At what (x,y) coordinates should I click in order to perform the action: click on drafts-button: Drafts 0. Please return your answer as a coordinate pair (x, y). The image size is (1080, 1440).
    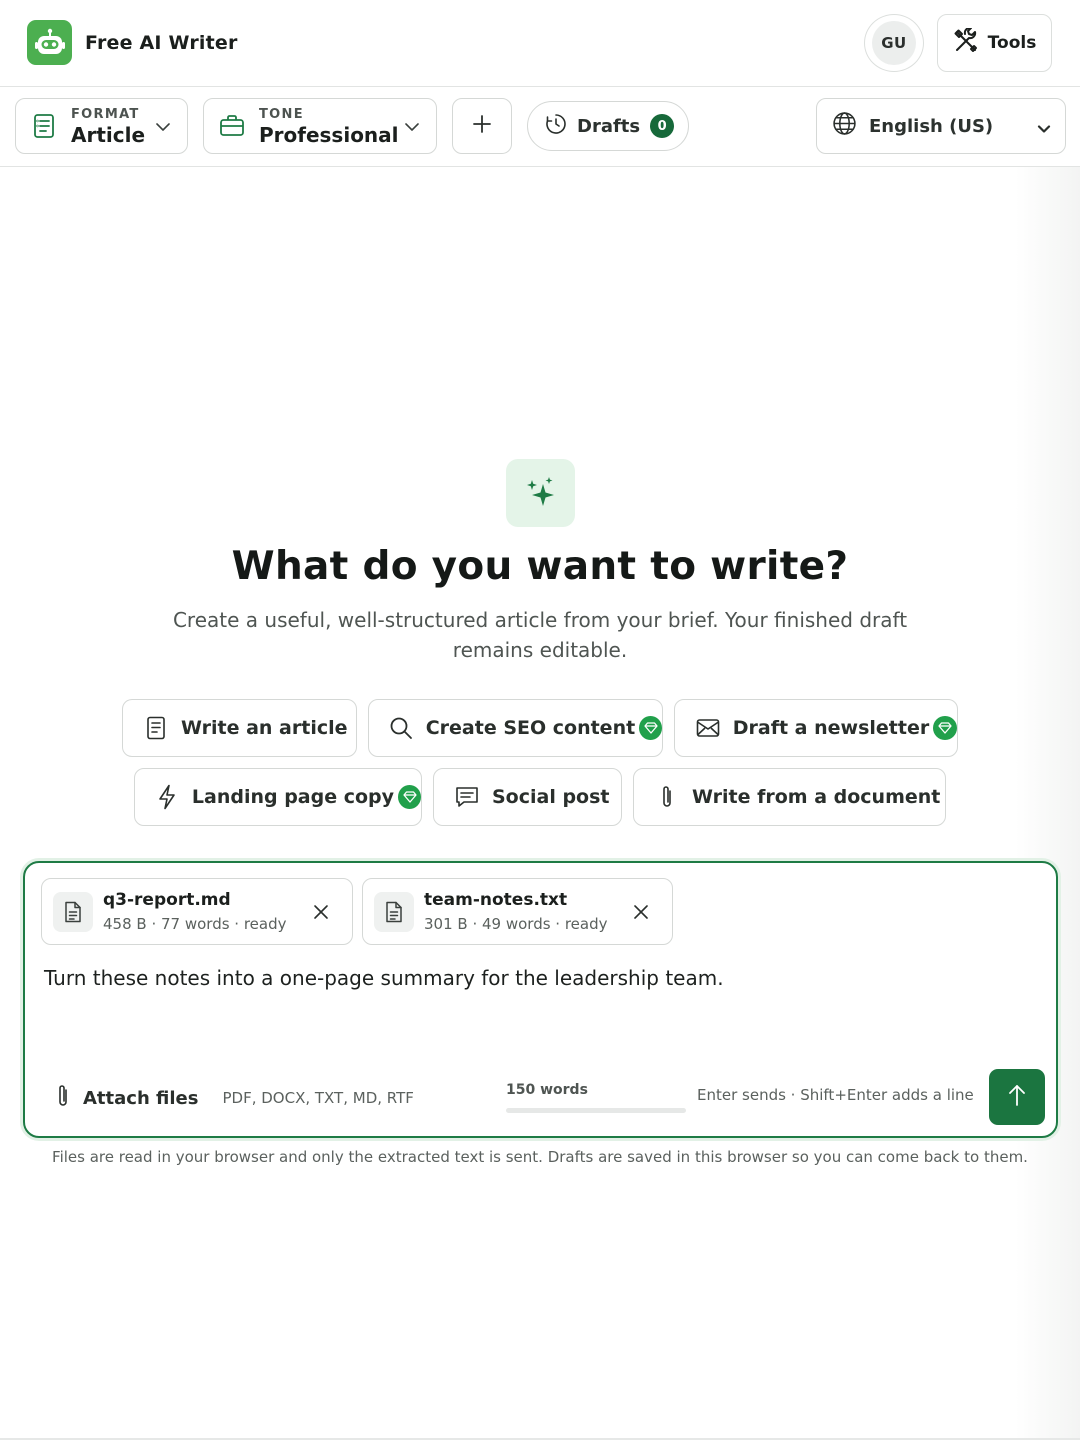
    Looking at the image, I should click on (608, 126).